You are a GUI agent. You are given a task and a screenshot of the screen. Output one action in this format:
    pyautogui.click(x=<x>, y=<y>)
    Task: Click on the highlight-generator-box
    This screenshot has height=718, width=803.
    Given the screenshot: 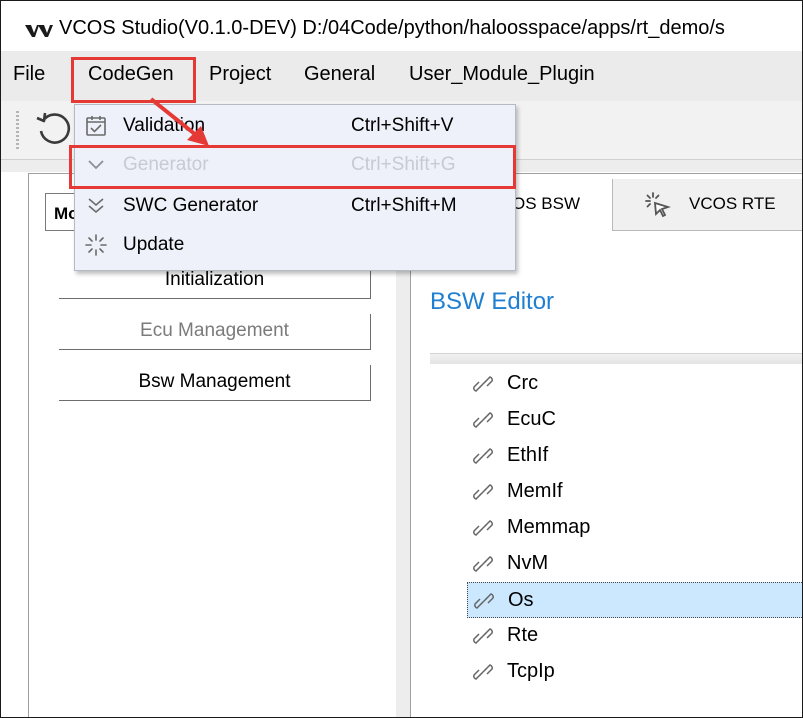 What is the action you would take?
    pyautogui.click(x=292, y=167)
    